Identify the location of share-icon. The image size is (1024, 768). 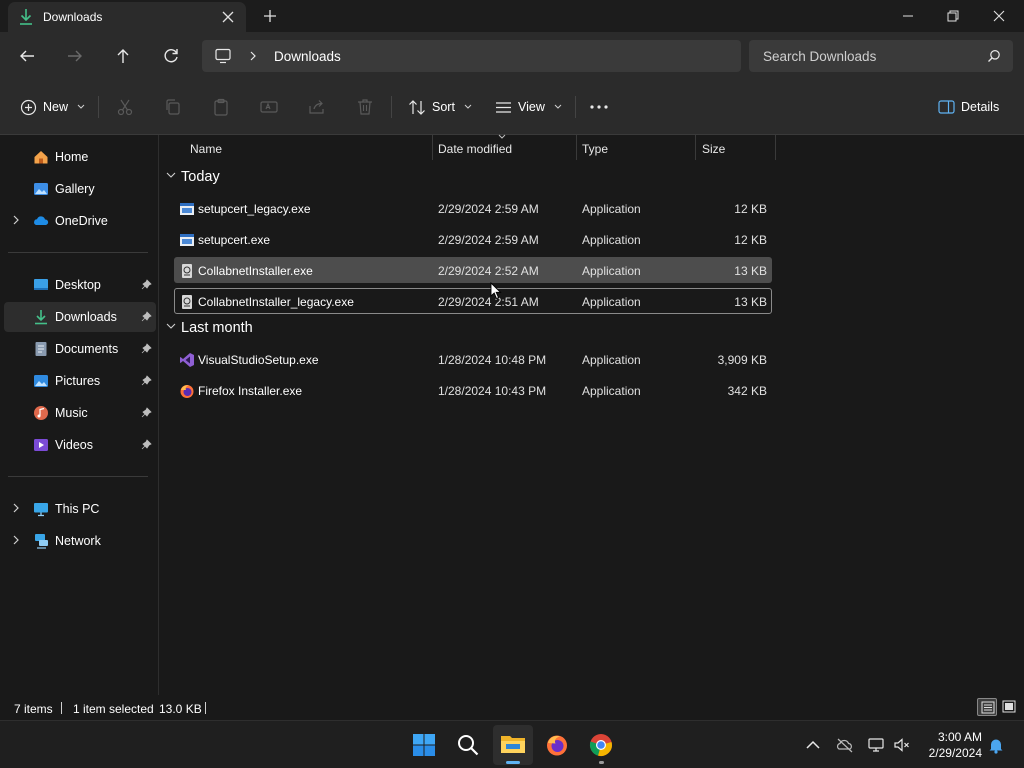
(317, 107).